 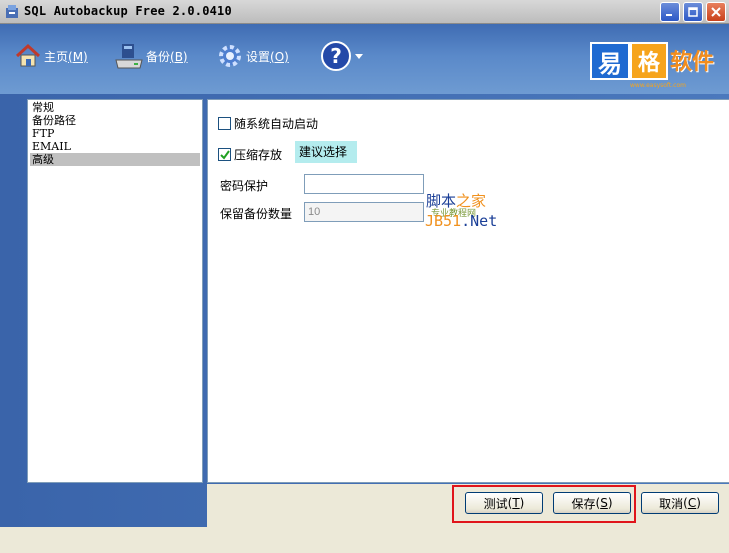 I want to click on compress-checkbox, so click(x=224, y=154).